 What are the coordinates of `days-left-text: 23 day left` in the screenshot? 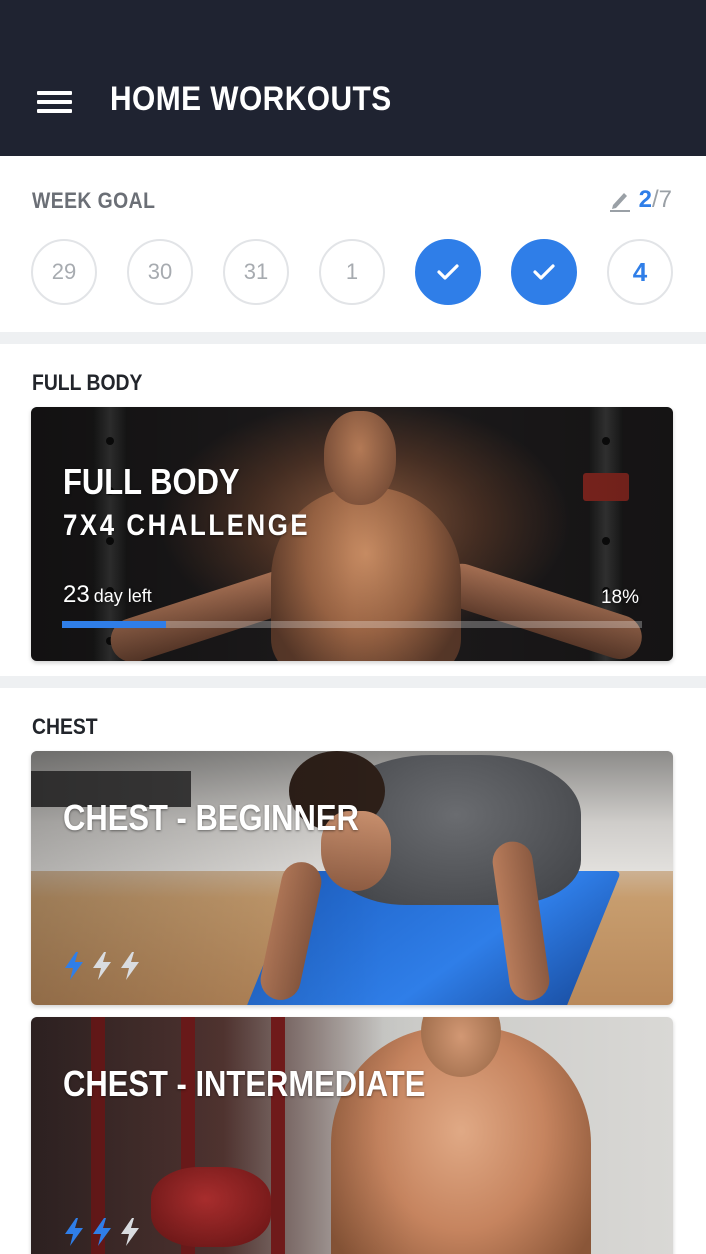 It's located at (107, 595).